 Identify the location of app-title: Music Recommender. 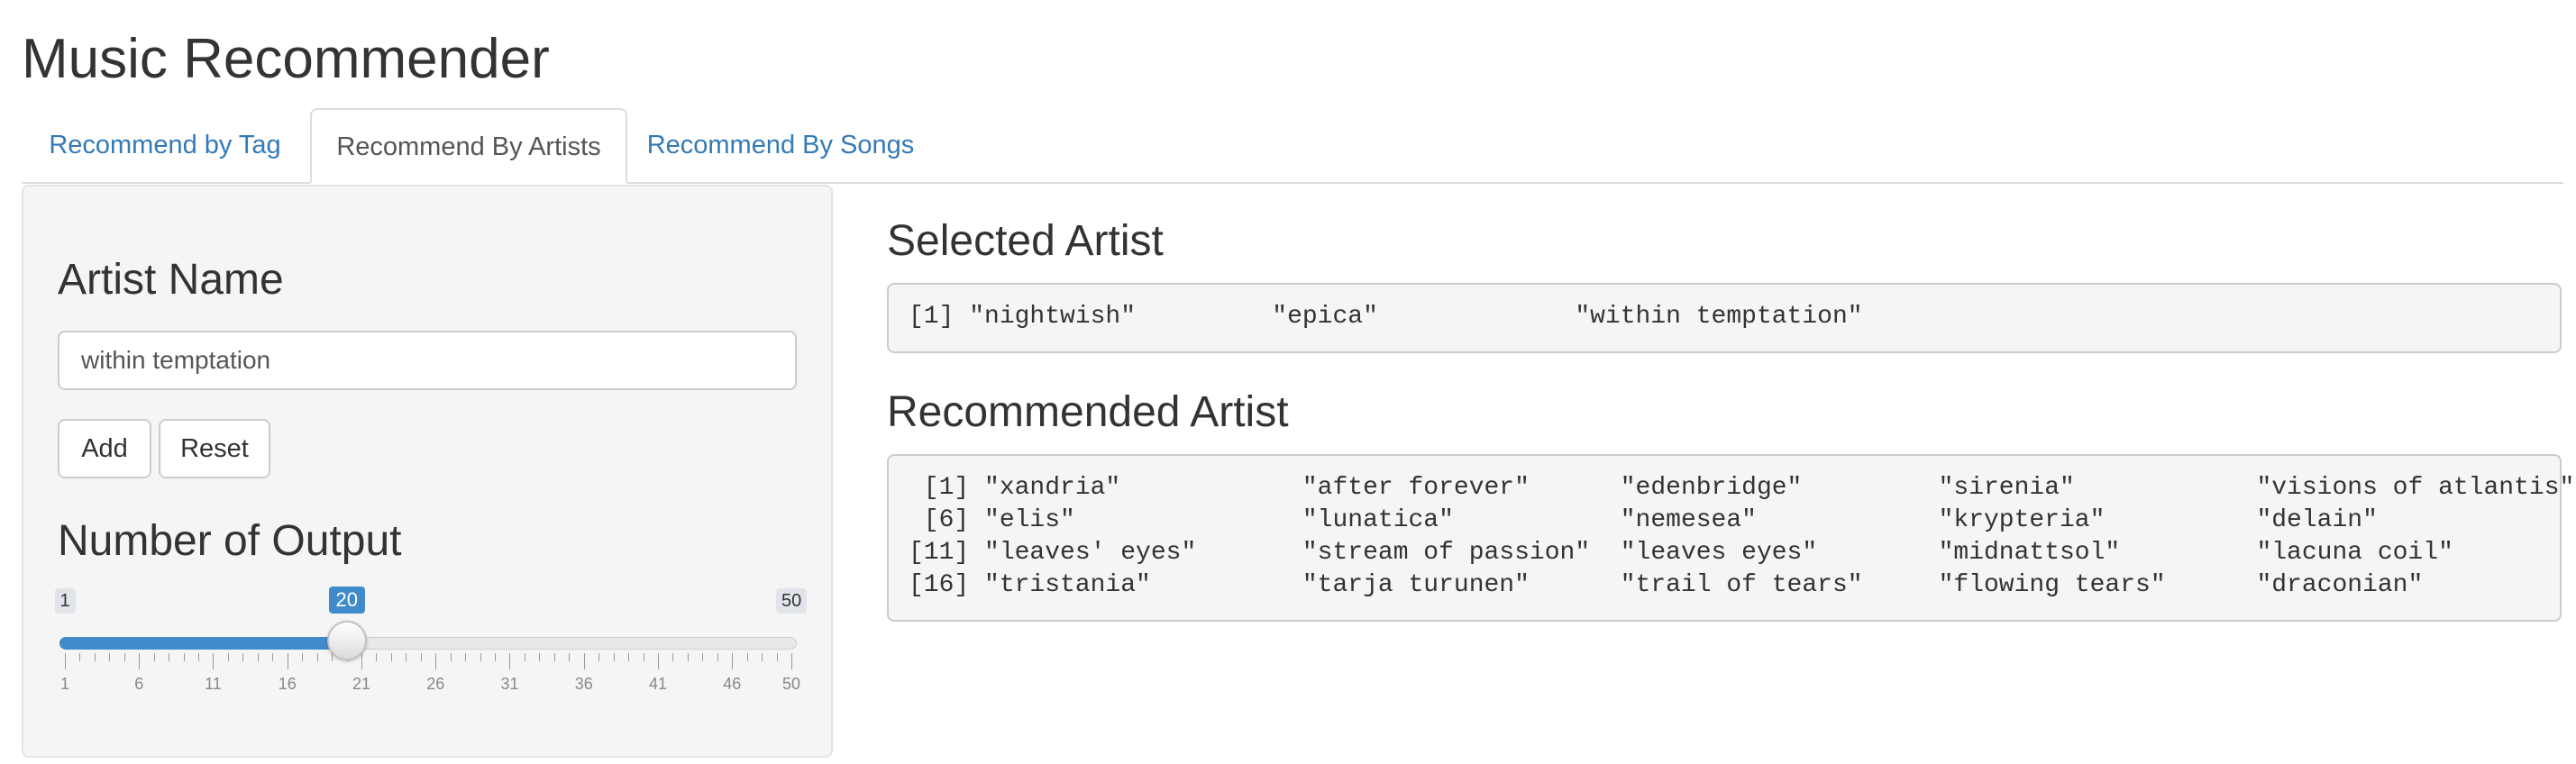
(286, 59).